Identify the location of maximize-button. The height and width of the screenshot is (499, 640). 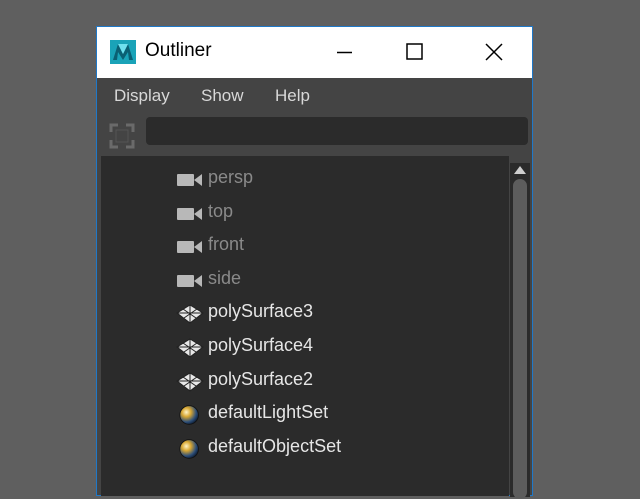
(415, 52).